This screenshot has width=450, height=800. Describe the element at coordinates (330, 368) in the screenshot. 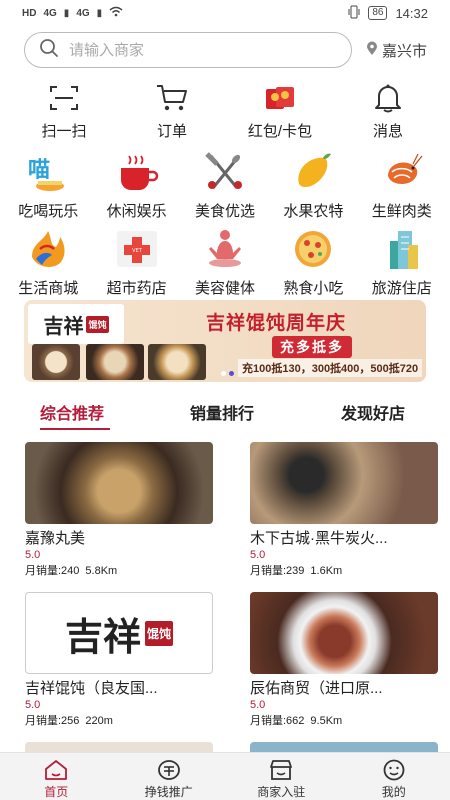

I see `banner-offer: 充100抵130，300抵400，500抵720` at that location.